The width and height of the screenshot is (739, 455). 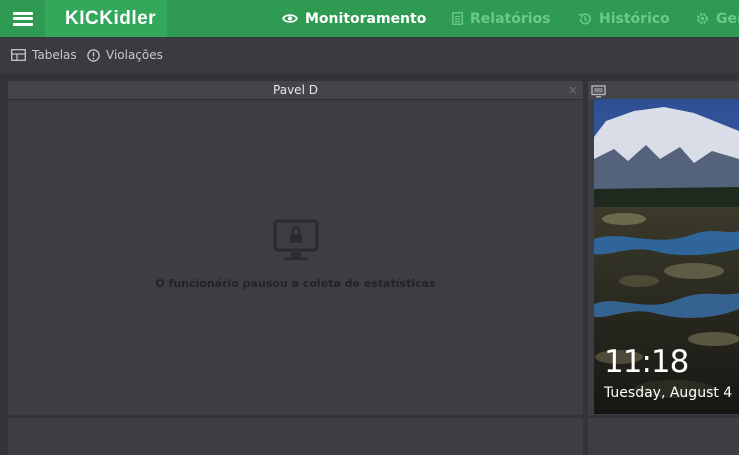 What do you see at coordinates (295, 436) in the screenshot?
I see `empty-panel-slot` at bounding box center [295, 436].